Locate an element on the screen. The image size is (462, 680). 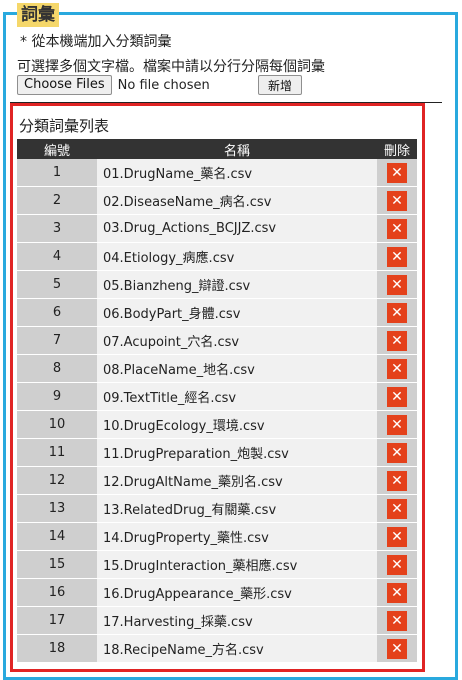
row-number: 7 is located at coordinates (57, 340).